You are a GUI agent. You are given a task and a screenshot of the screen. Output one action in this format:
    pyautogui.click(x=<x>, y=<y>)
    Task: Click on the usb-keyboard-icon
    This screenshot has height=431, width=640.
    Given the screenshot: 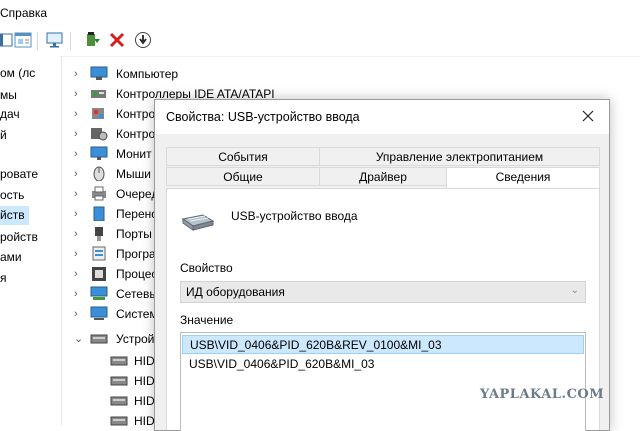 What is the action you would take?
    pyautogui.click(x=198, y=222)
    